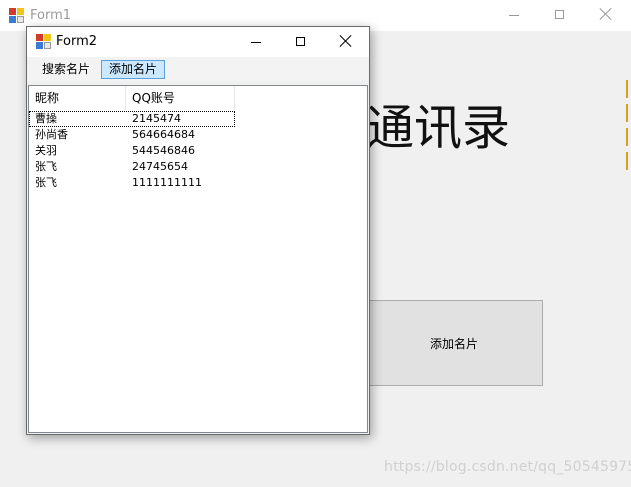  I want to click on table-row: 张飞 1111111111, so click(132, 183).